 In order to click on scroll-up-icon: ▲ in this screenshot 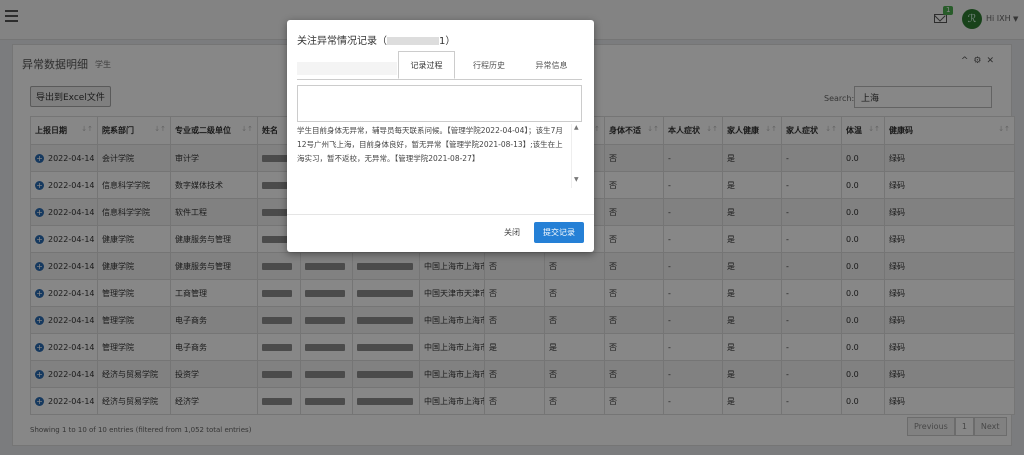, I will do `click(576, 127)`.